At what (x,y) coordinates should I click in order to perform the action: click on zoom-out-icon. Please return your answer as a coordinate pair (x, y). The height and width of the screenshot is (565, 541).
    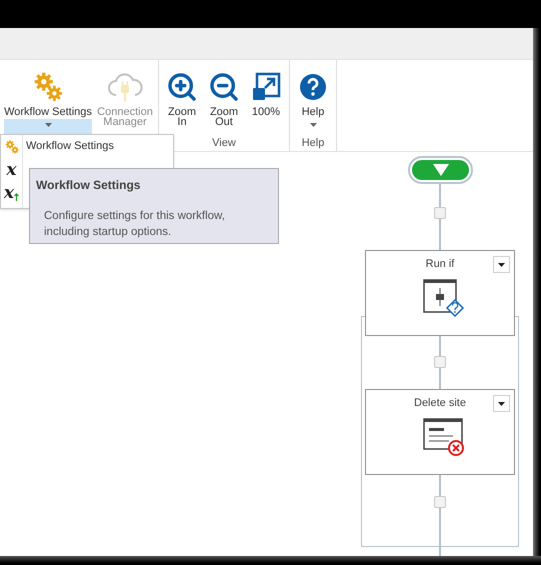
    Looking at the image, I should click on (224, 87).